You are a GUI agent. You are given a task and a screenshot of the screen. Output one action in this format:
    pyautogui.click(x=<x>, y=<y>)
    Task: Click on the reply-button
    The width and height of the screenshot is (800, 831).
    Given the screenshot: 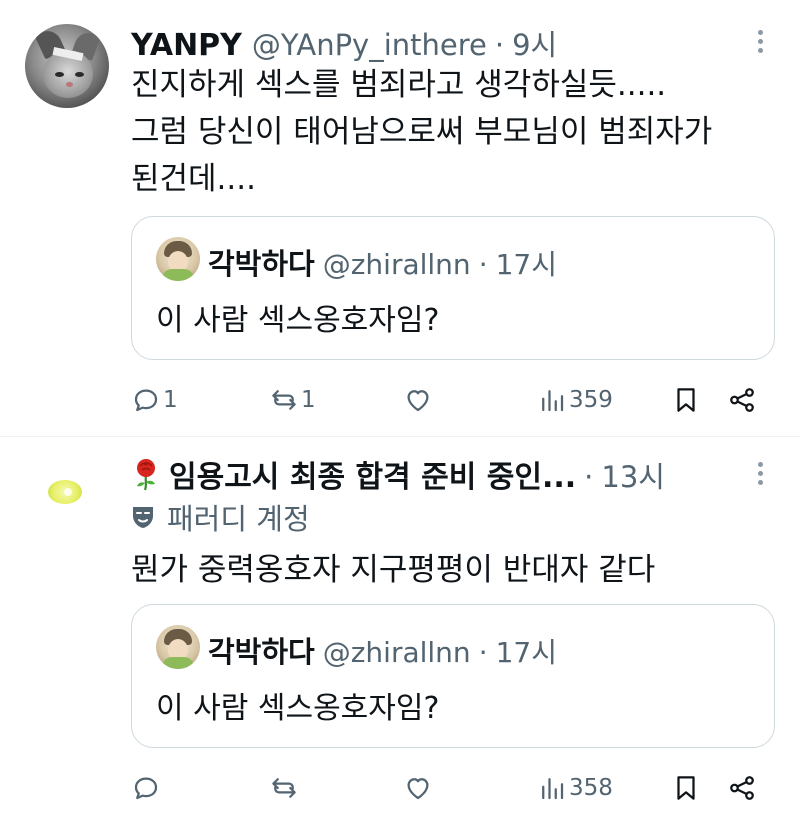 What is the action you would take?
    pyautogui.click(x=147, y=788)
    